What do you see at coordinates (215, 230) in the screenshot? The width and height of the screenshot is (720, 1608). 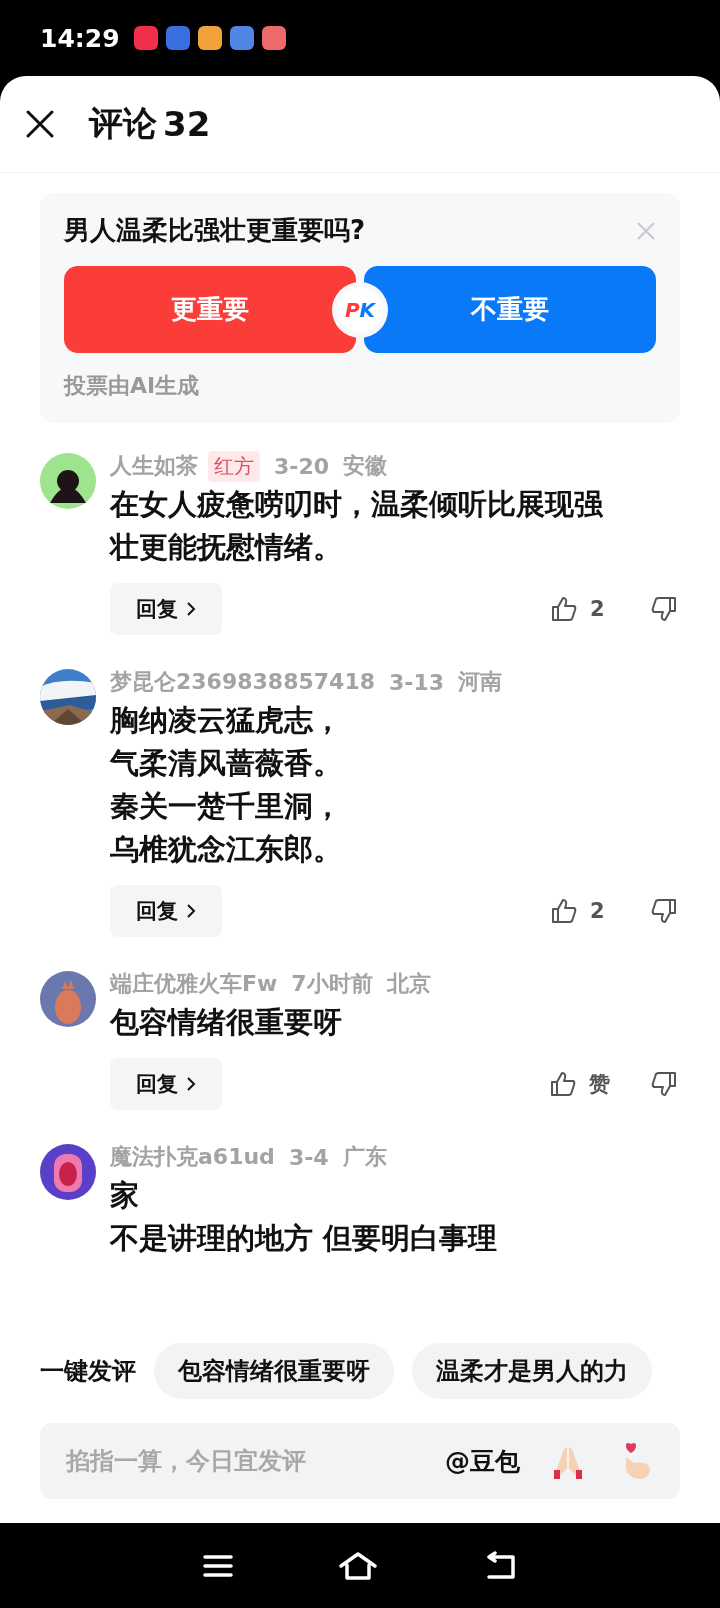 I see `poll-question: 男人温柔比强壮更重要吗?` at bounding box center [215, 230].